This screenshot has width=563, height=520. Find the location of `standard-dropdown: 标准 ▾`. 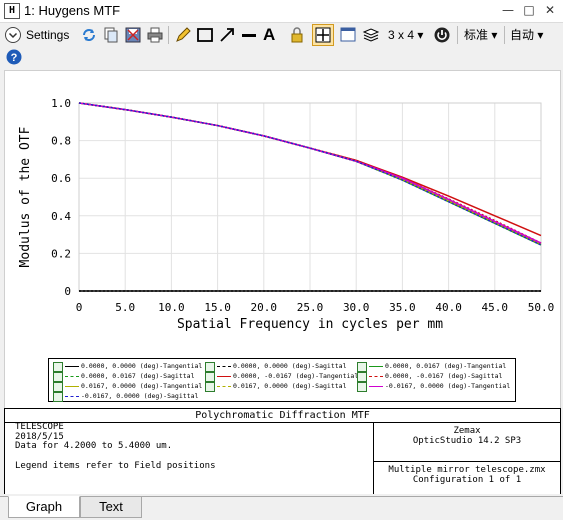

standard-dropdown: 标准 ▾ is located at coordinates (480, 35).